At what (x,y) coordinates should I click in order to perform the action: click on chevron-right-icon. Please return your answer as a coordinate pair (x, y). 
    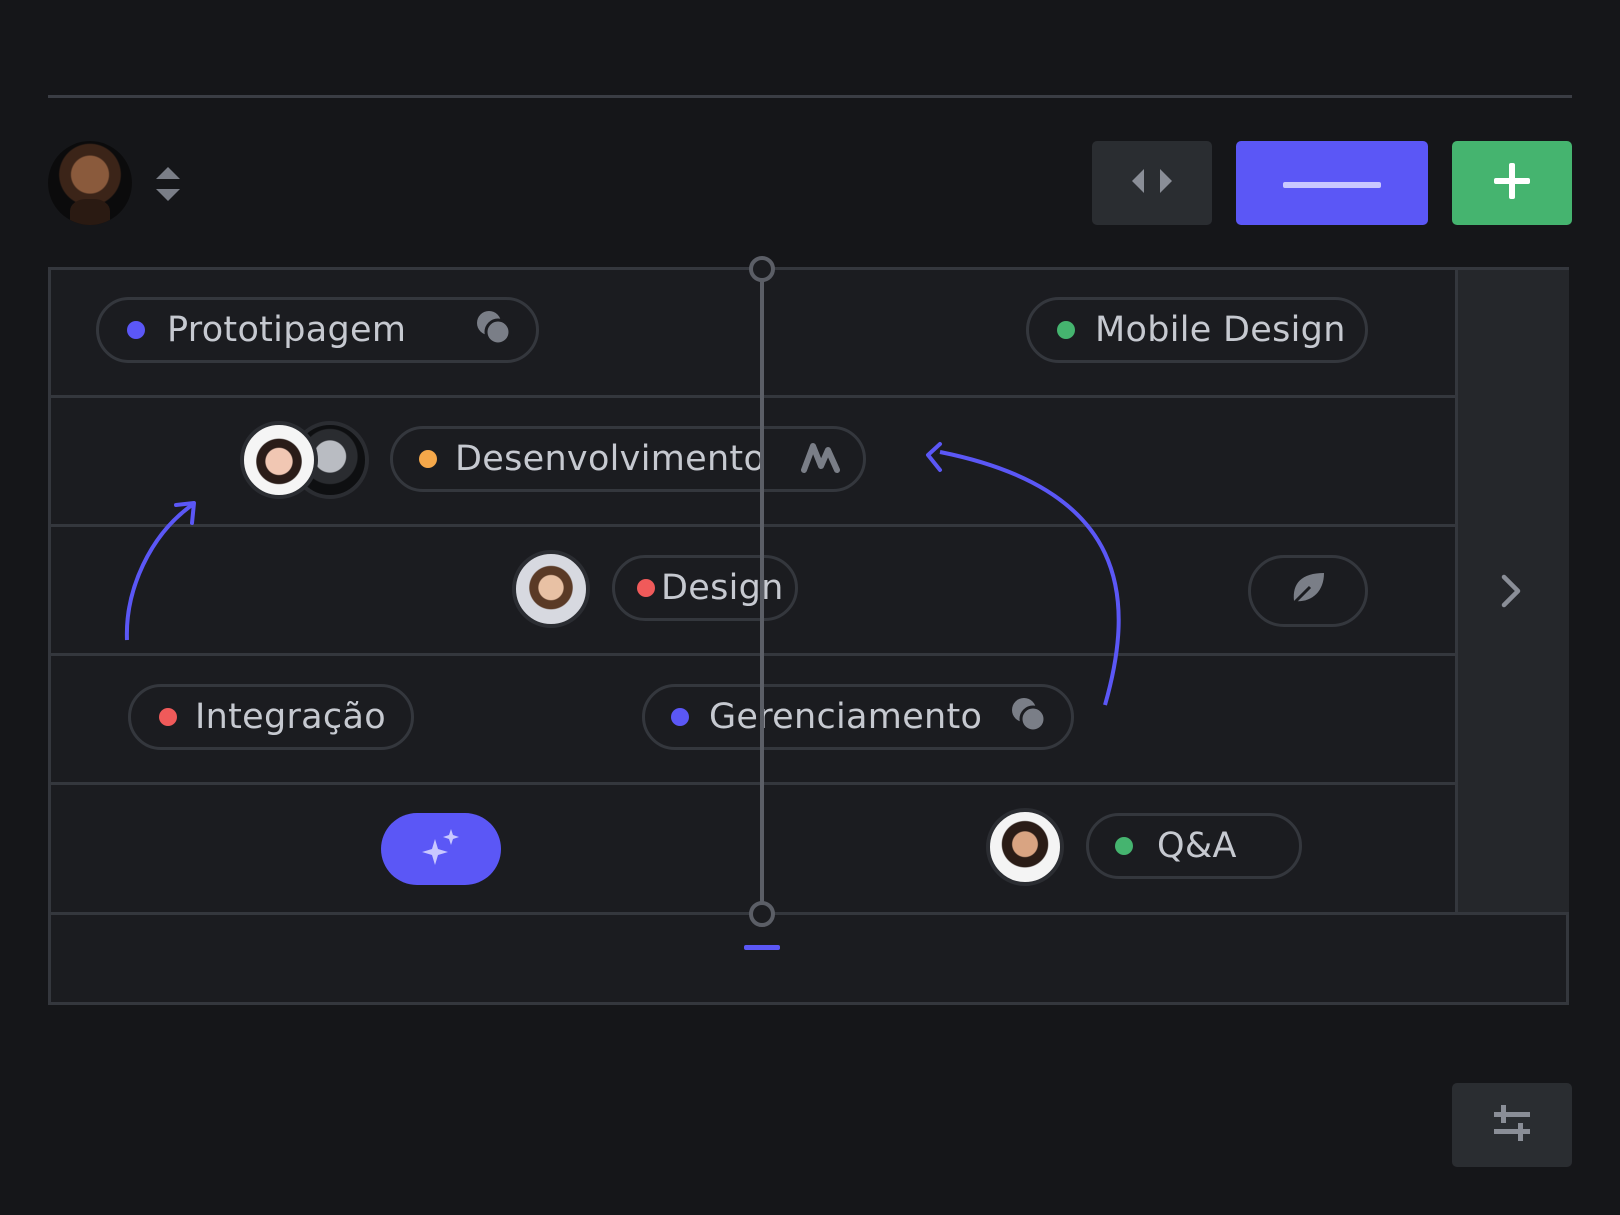
    Looking at the image, I should click on (1512, 593).